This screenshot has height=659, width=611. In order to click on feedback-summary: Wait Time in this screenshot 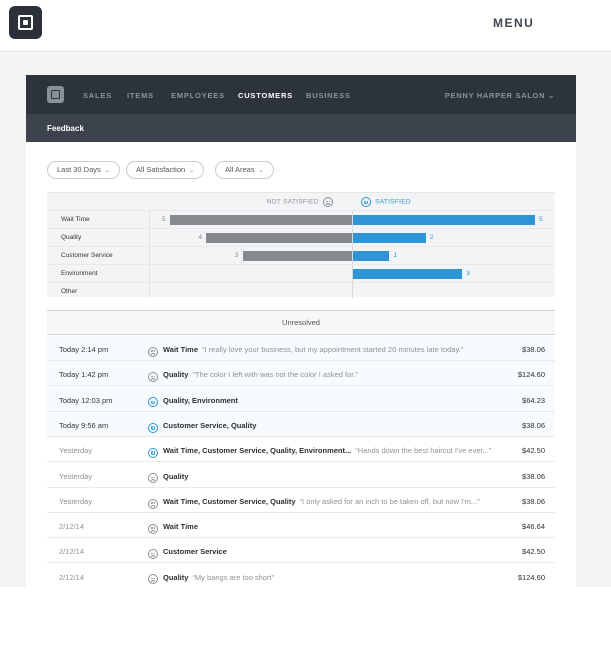, I will do `click(333, 526)`.